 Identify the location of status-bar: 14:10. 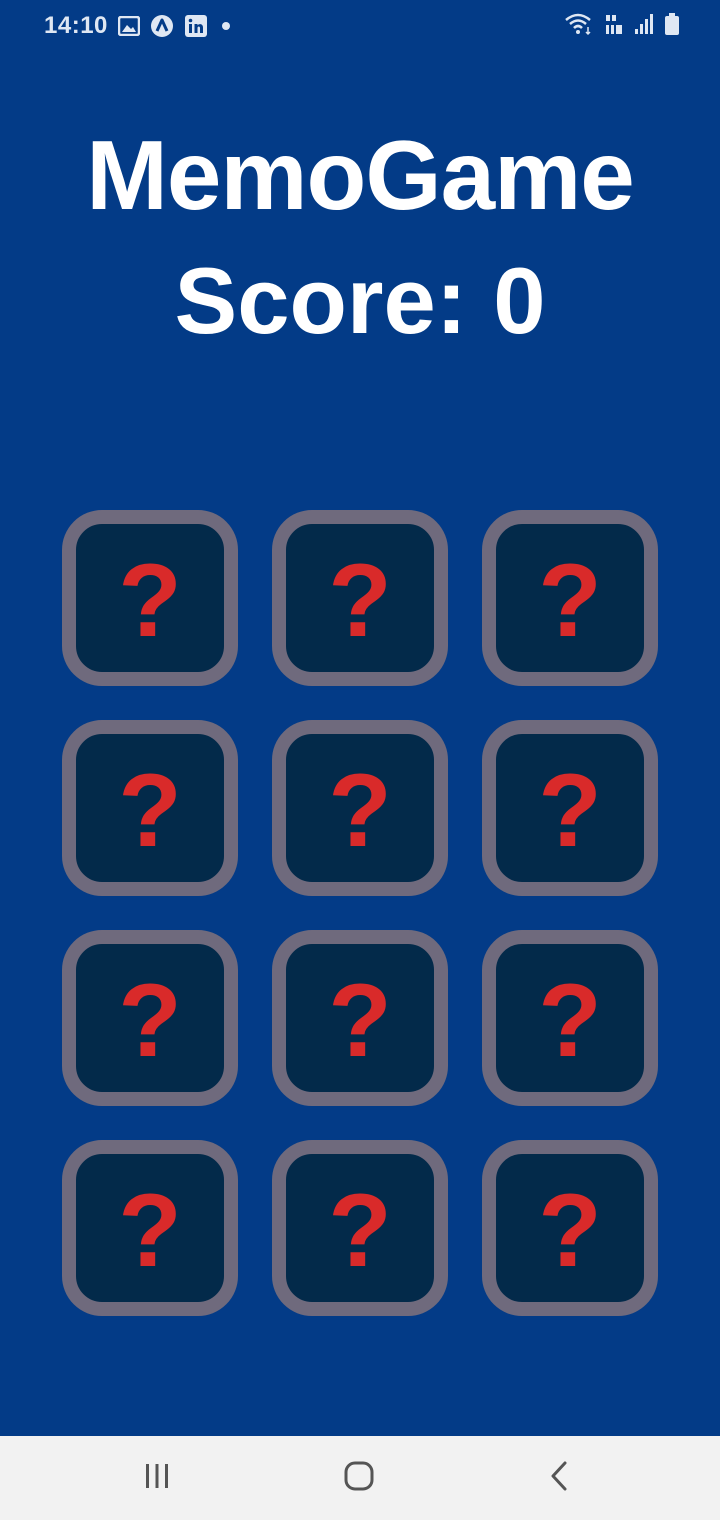
(360, 28).